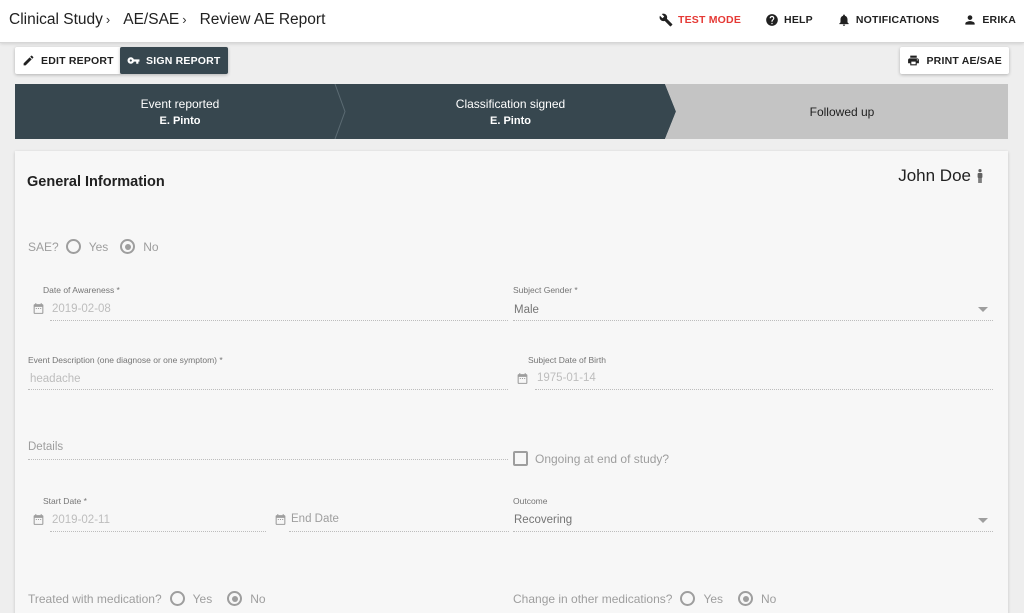  What do you see at coordinates (510, 104) in the screenshot?
I see `step-title: Classification signed` at bounding box center [510, 104].